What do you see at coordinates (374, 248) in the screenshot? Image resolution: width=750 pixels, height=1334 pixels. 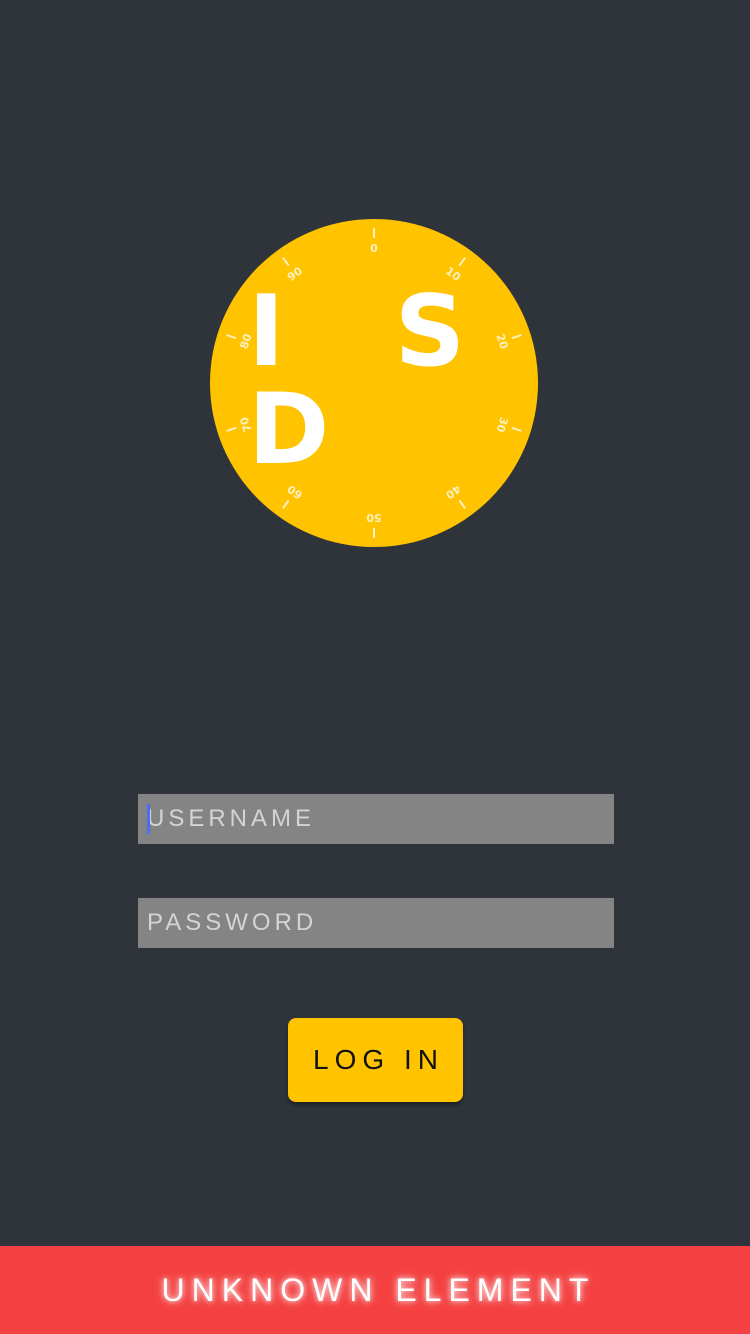 I see `dial-number: 0` at bounding box center [374, 248].